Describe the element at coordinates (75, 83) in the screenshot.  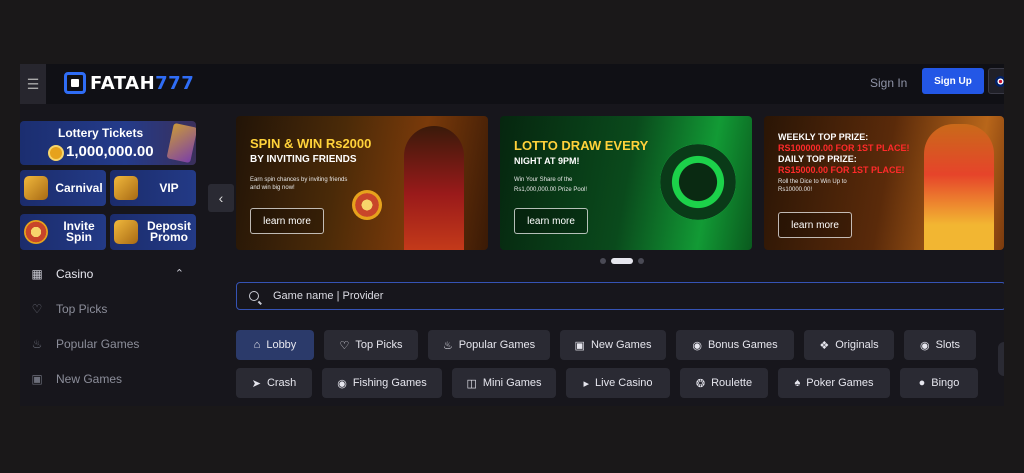
I see `logo-icon` at that location.